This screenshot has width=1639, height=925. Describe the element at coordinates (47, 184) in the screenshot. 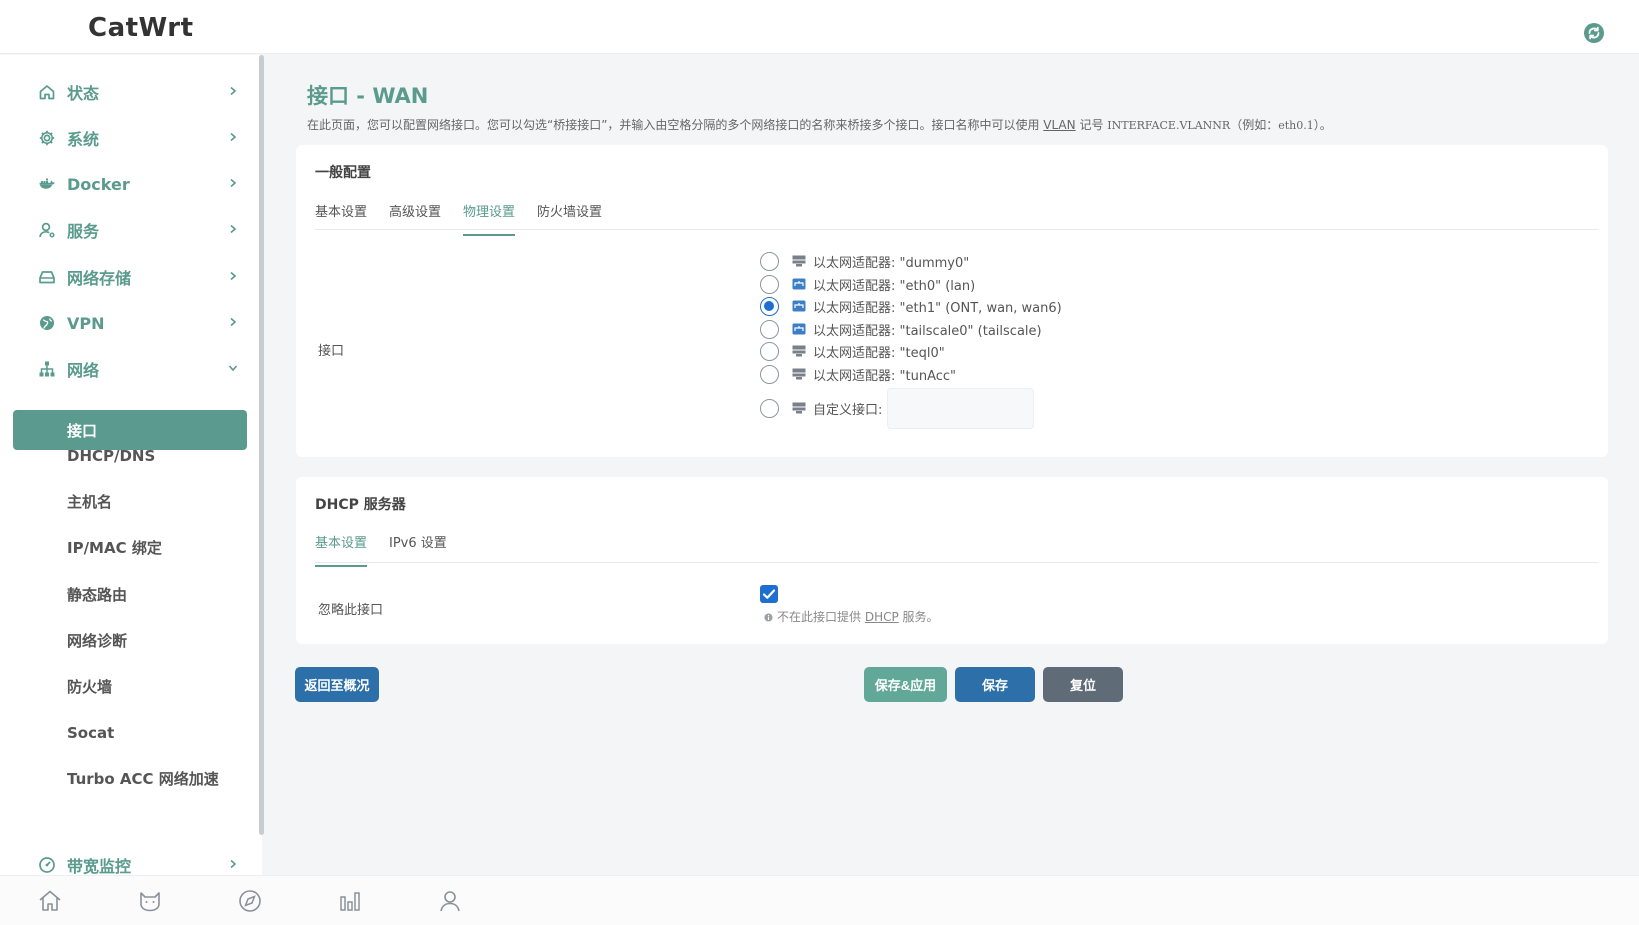

I see `docker-icon` at that location.